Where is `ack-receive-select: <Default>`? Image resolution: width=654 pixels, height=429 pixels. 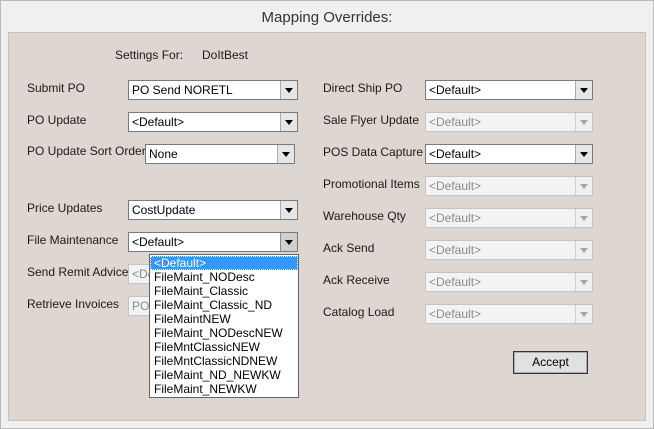
ack-receive-select: <Default> is located at coordinates (509, 282).